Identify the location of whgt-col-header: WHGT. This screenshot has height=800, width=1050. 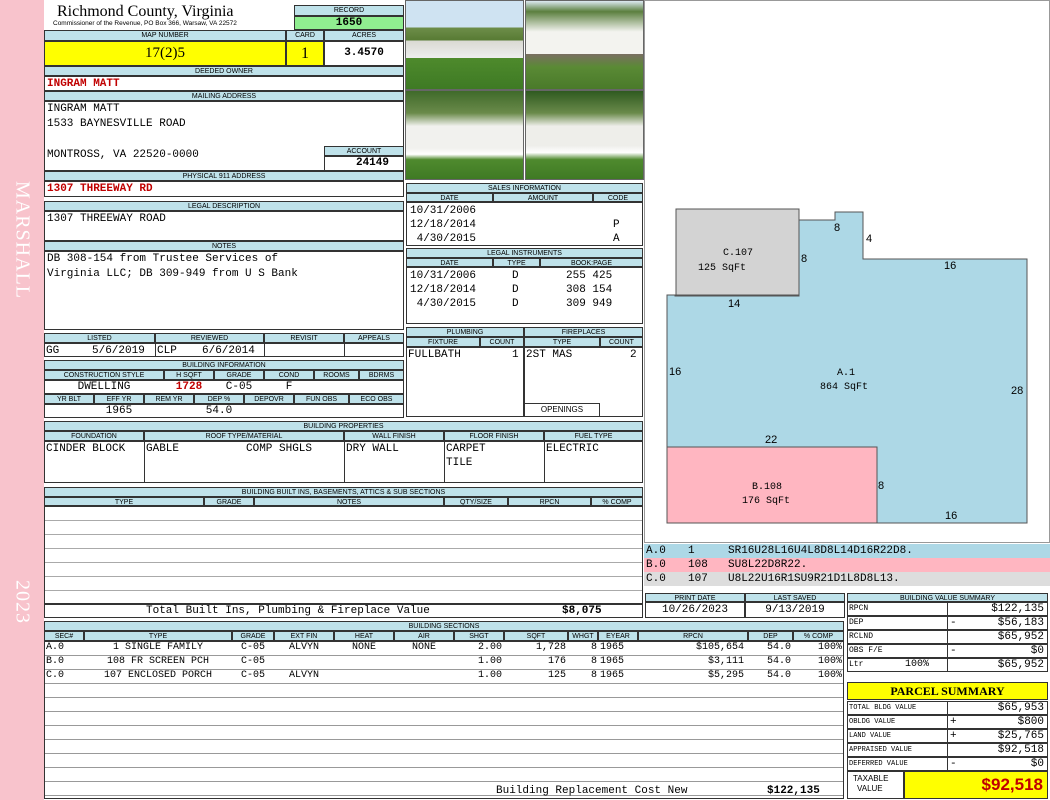
(583, 636).